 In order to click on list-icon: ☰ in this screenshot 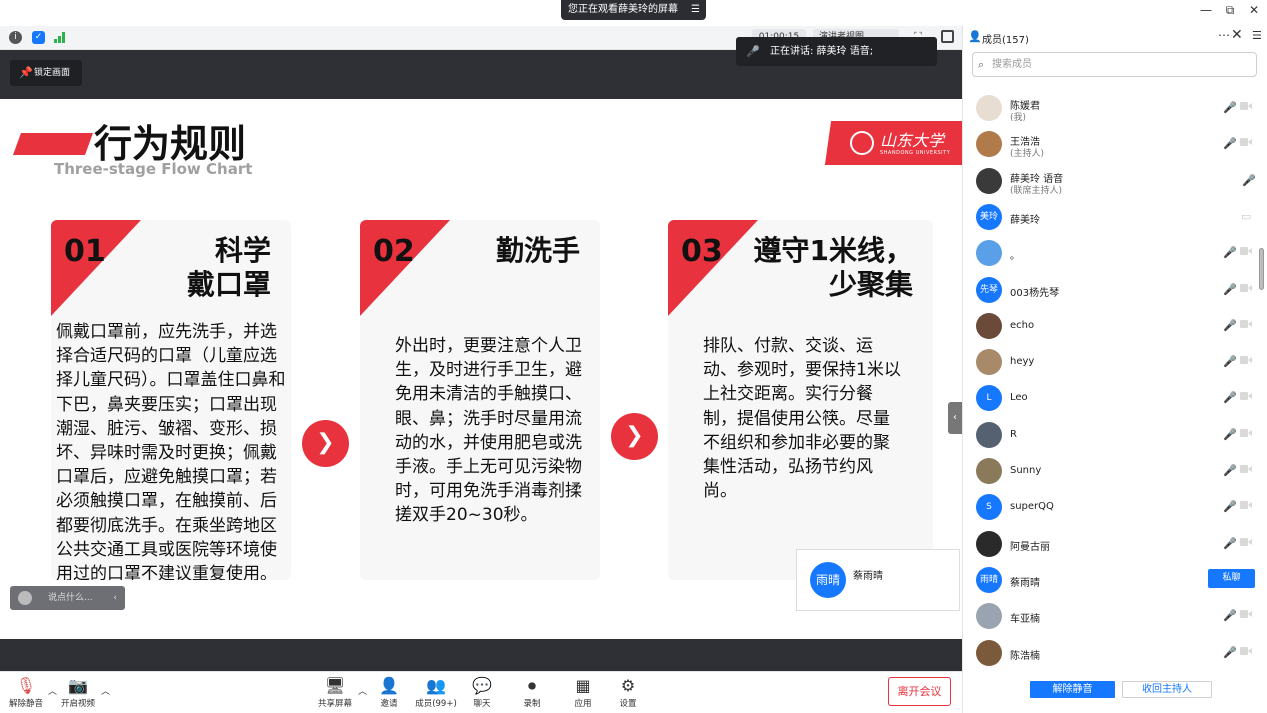, I will do `click(695, 10)`.